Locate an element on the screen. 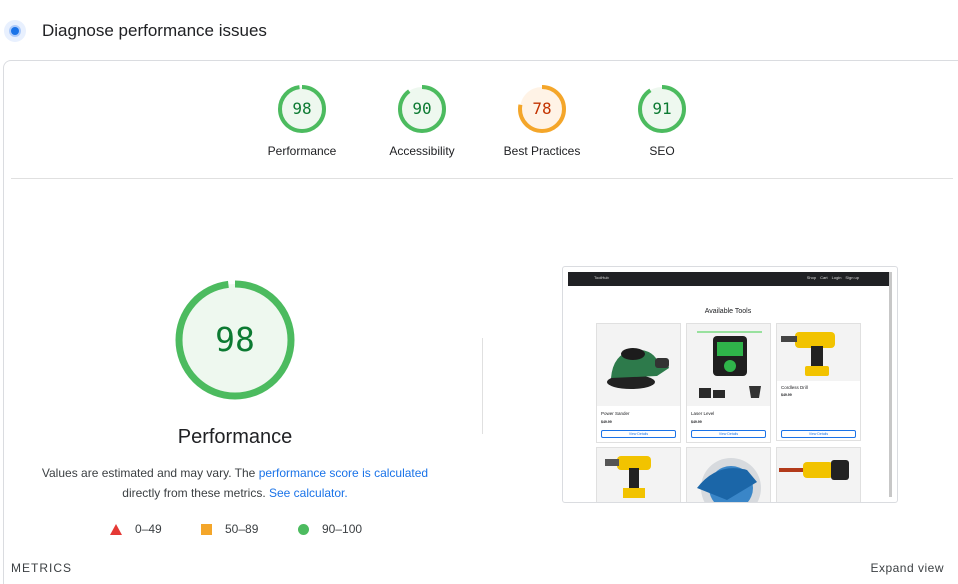 This screenshot has height=584, width=958. thumb-heading: Available Tools is located at coordinates (728, 311).